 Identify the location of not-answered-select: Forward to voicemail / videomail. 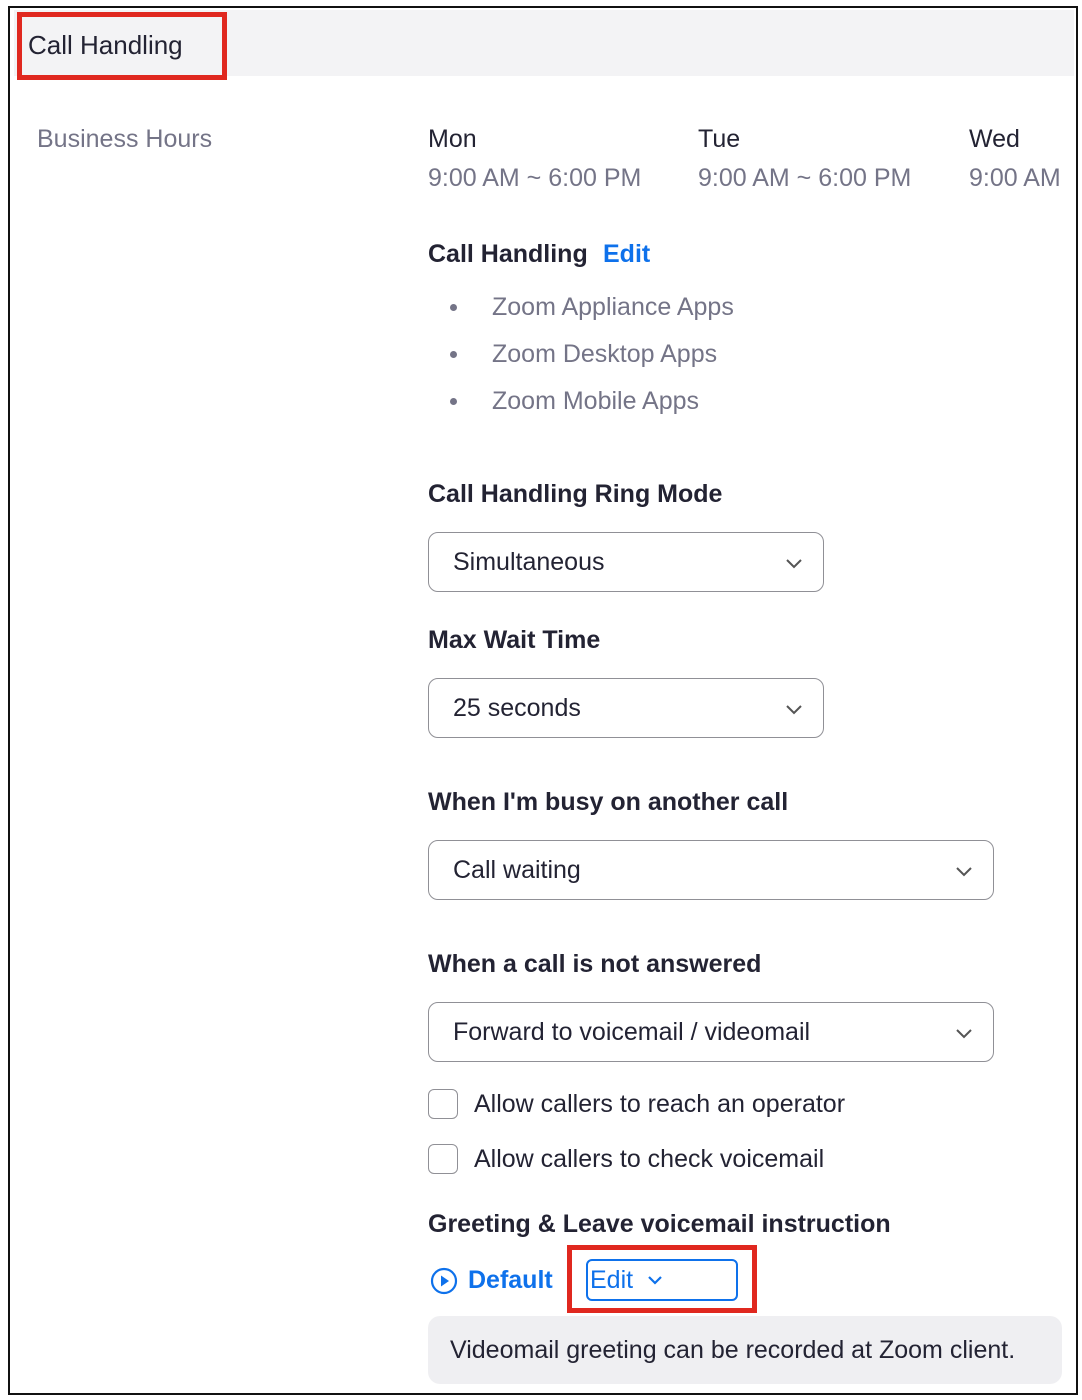
(711, 1032).